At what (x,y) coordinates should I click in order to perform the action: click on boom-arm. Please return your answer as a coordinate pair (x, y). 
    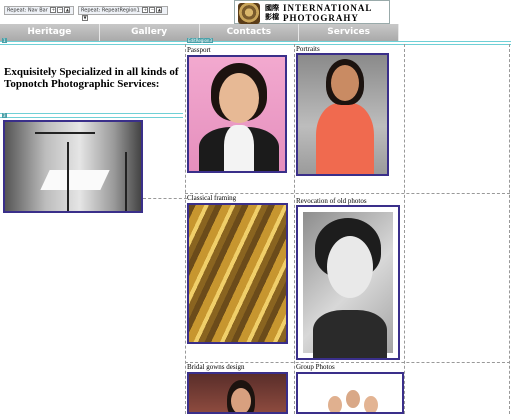
    Looking at the image, I should click on (65, 133).